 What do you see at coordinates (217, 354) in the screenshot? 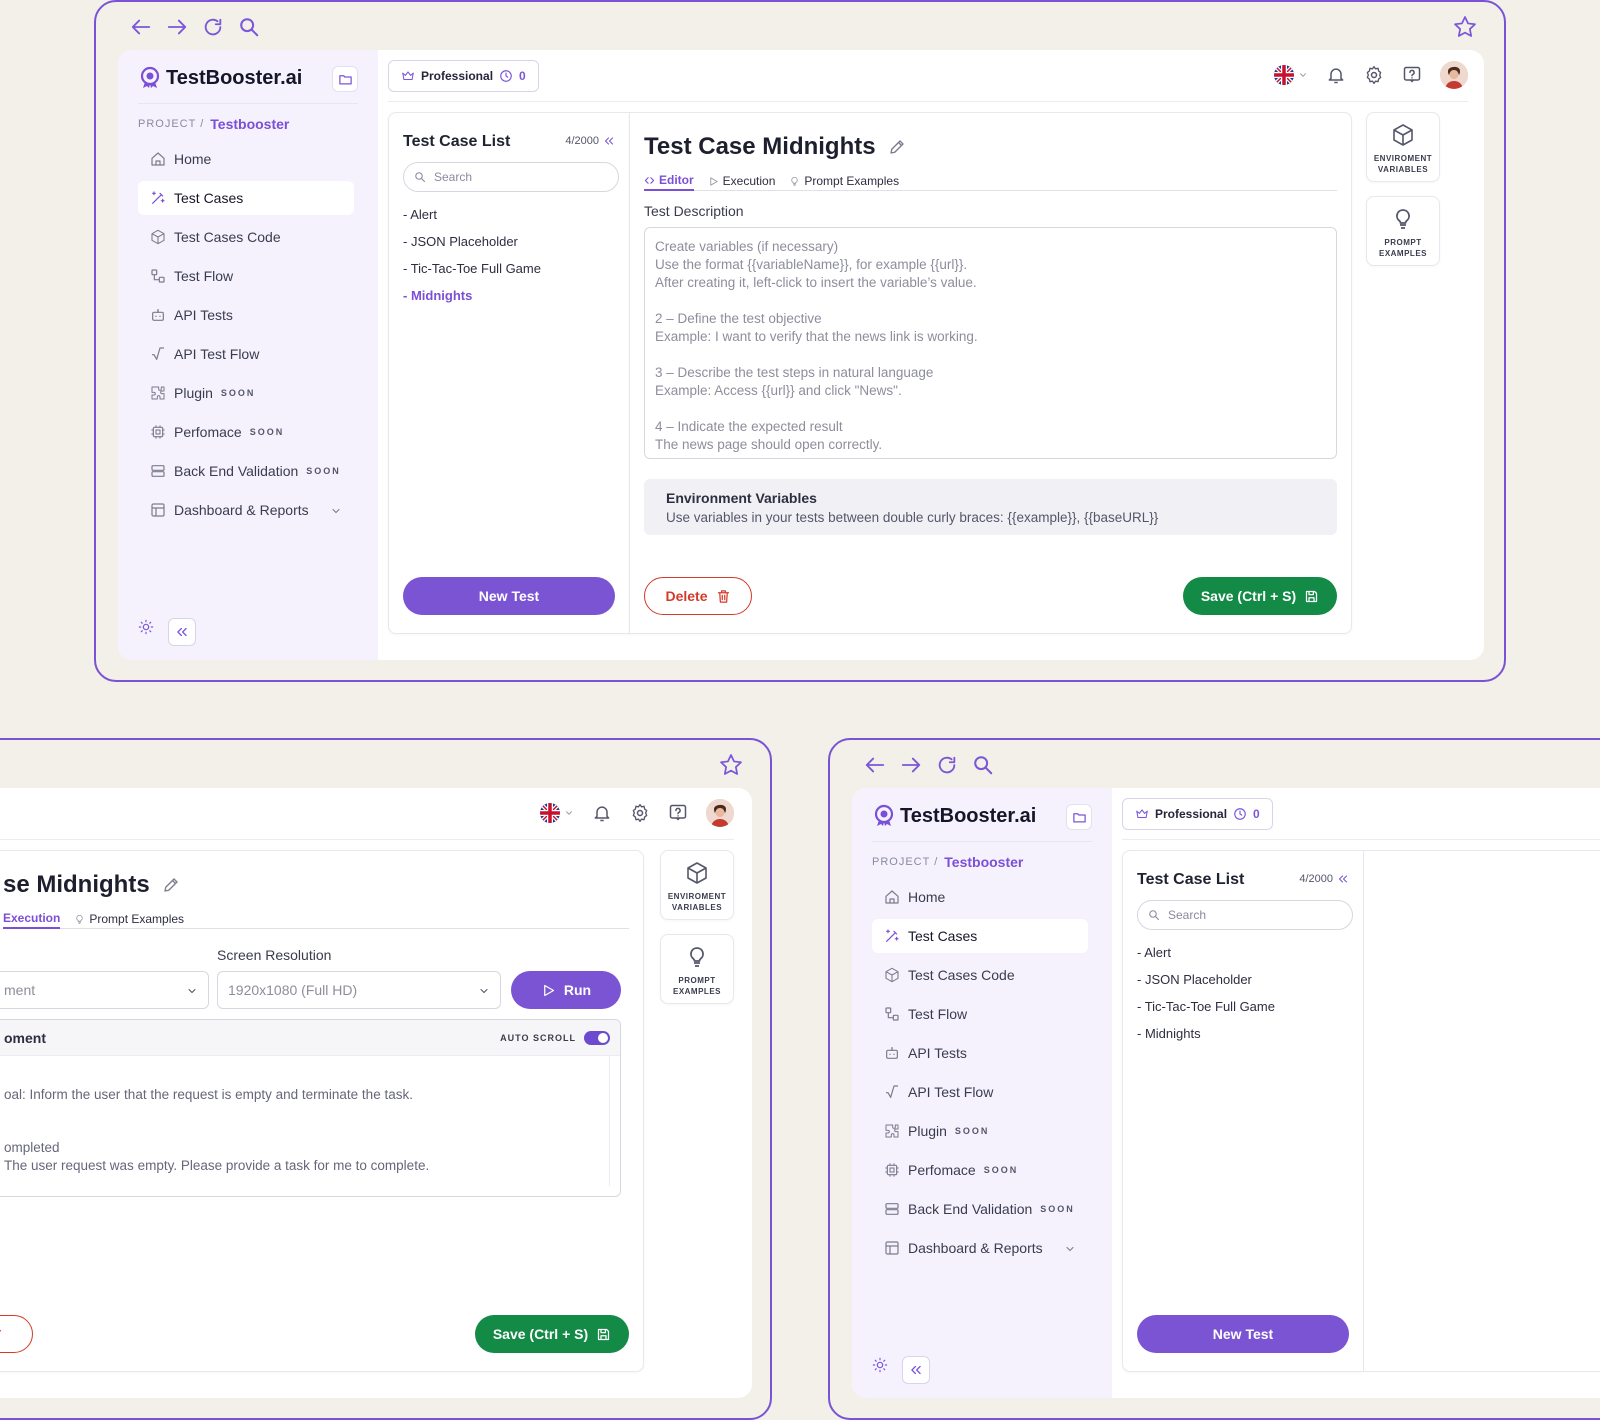
I see `sidebar-item-label: API Test Flow` at bounding box center [217, 354].